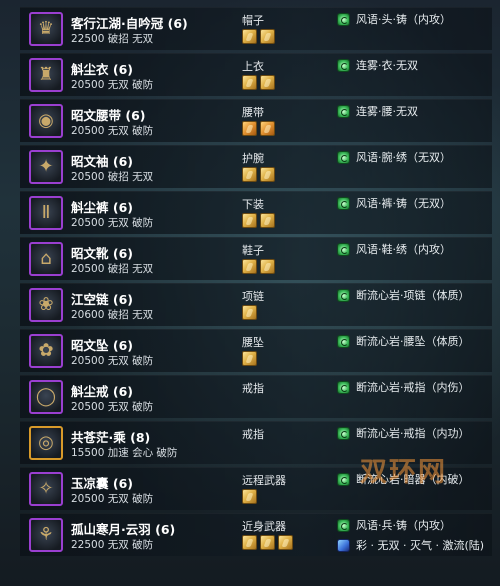  What do you see at coordinates (253, 204) in the screenshot?
I see `item-slot: 下装` at bounding box center [253, 204].